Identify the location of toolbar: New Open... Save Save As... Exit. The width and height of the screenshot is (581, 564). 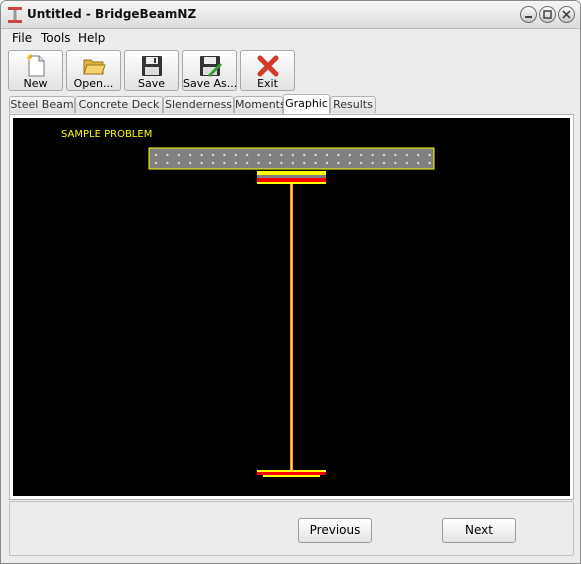
(290, 71).